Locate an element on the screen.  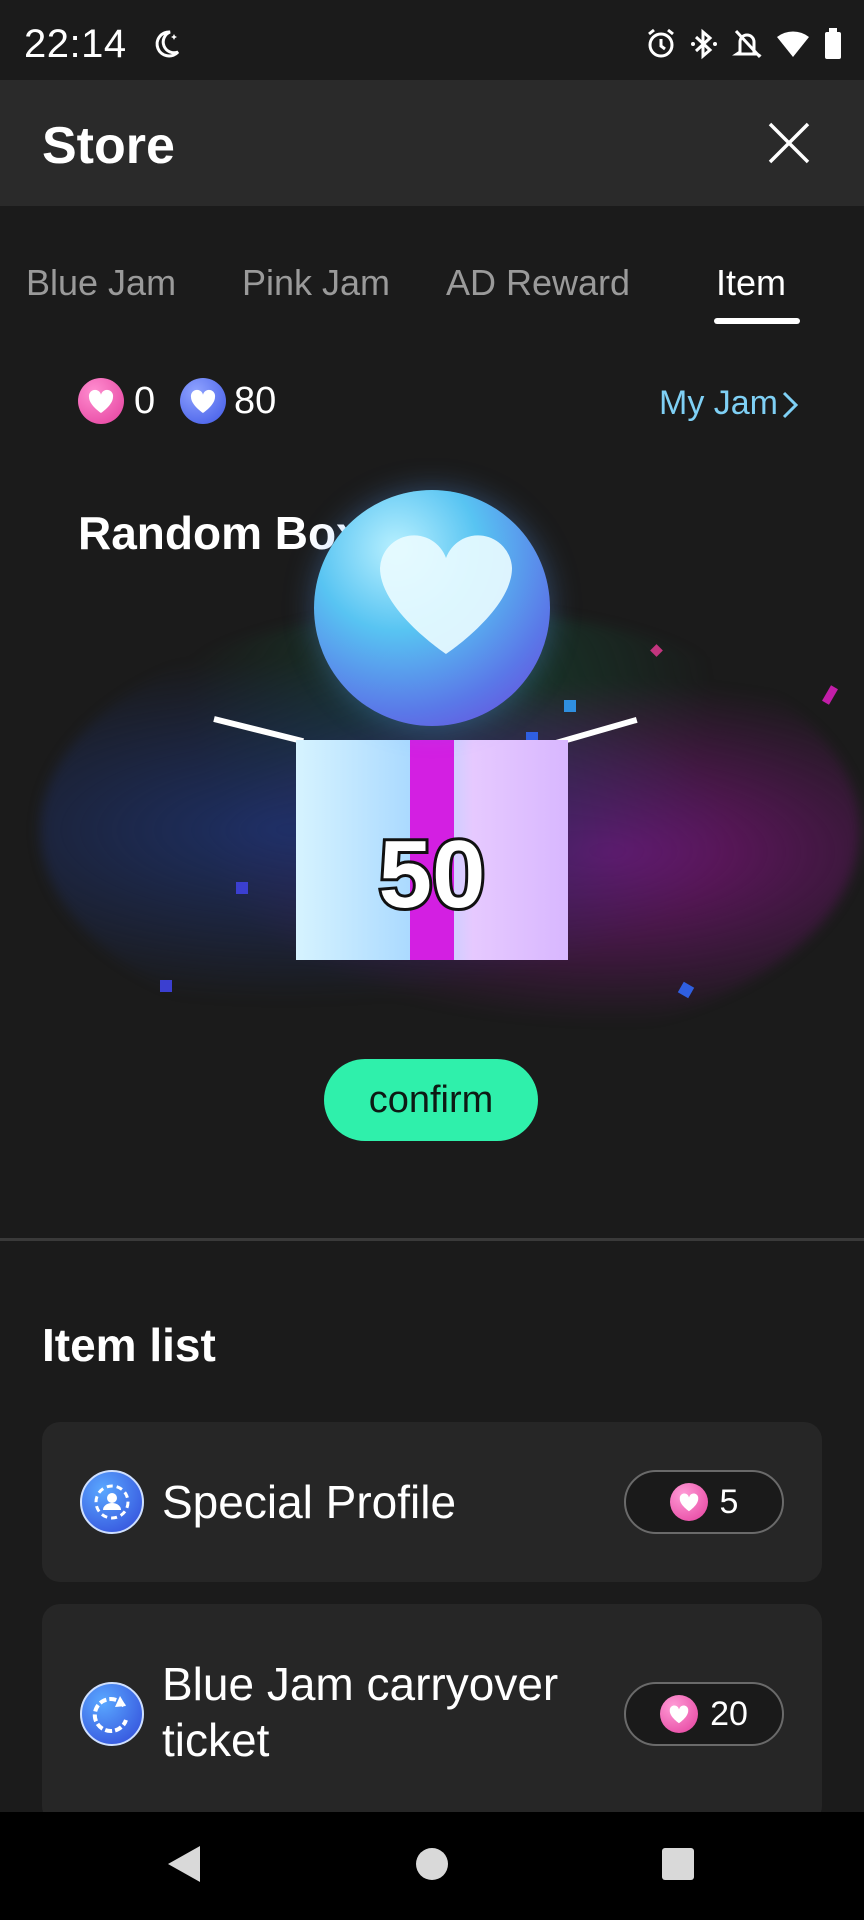
item-name: Blue Jam carryover ticket is located at coordinates (360, 1712).